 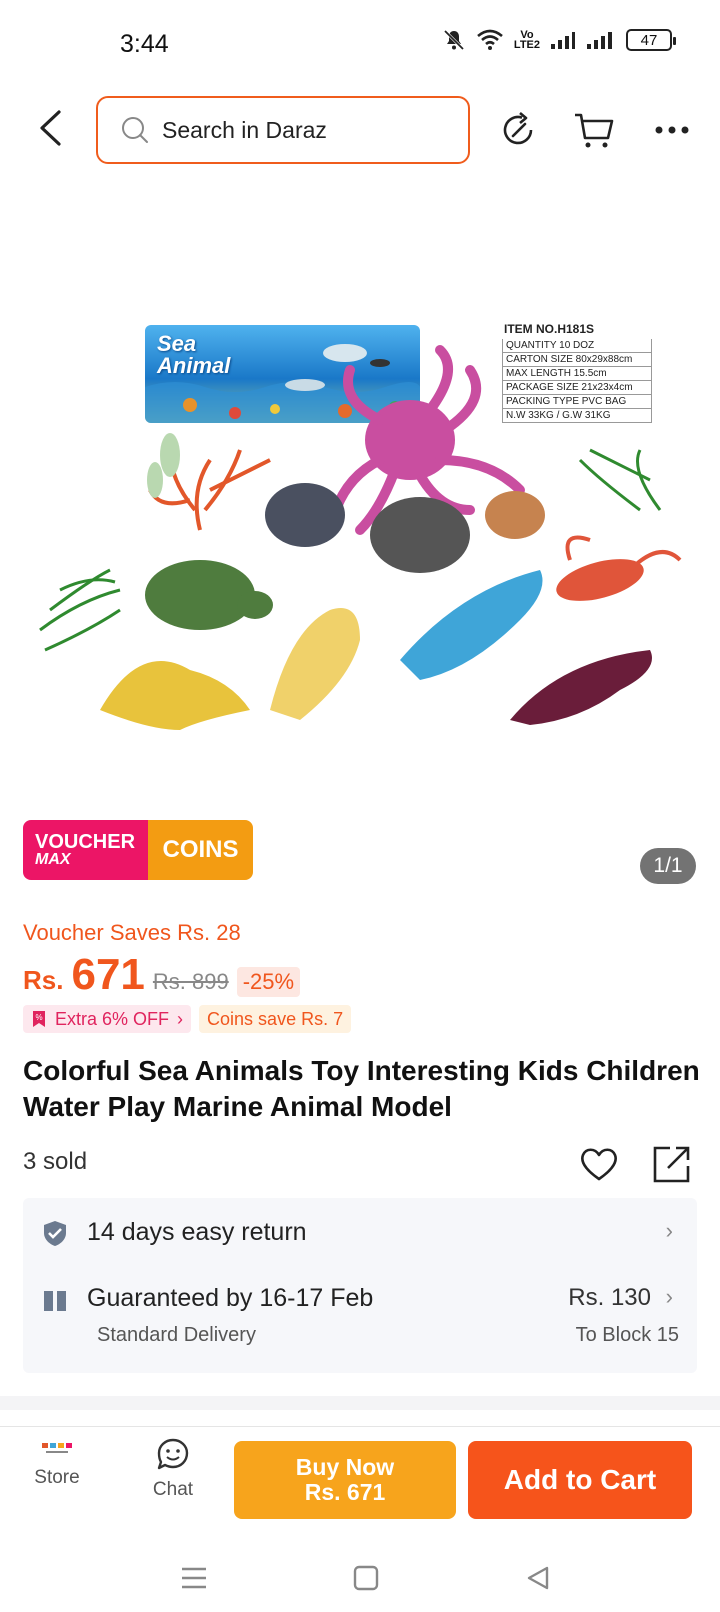 I want to click on back-arrow-icon, so click(x=50, y=128).